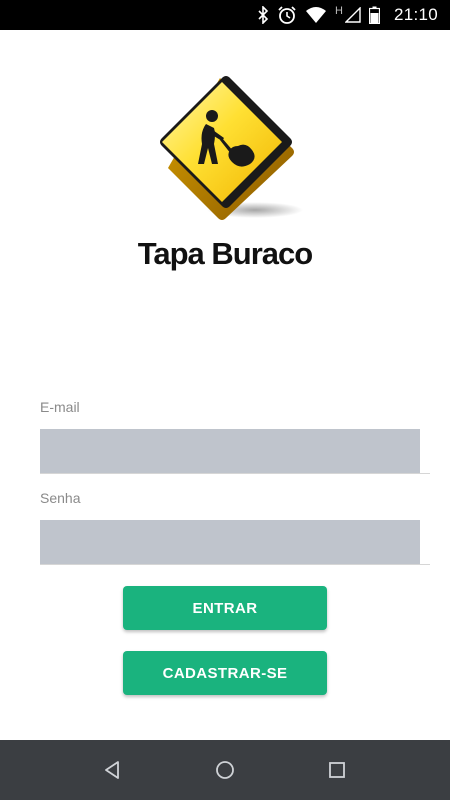  What do you see at coordinates (60, 498) in the screenshot?
I see `password-label: Senha` at bounding box center [60, 498].